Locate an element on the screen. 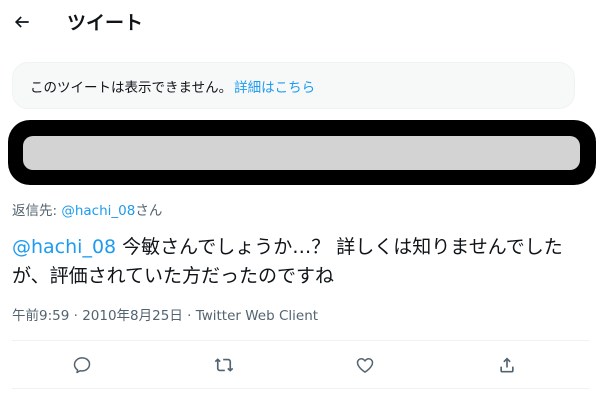 The image size is (603, 404). share-icon is located at coordinates (507, 365).